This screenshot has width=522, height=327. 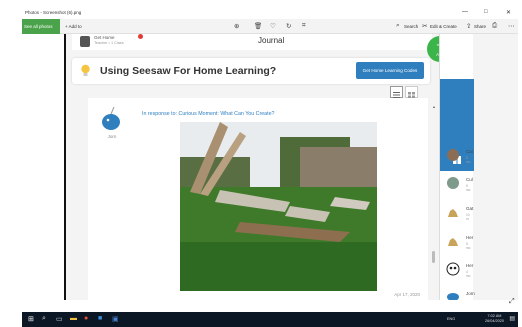 What do you see at coordinates (434, 106) in the screenshot?
I see `scroll-up-arrow-icon: ▴` at bounding box center [434, 106].